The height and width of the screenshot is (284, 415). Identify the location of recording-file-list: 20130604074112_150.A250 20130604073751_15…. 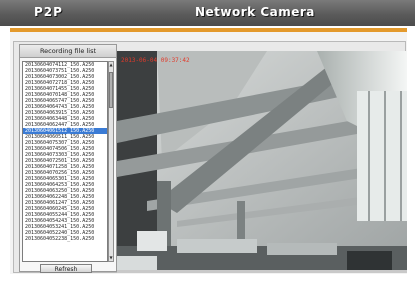
(65, 161).